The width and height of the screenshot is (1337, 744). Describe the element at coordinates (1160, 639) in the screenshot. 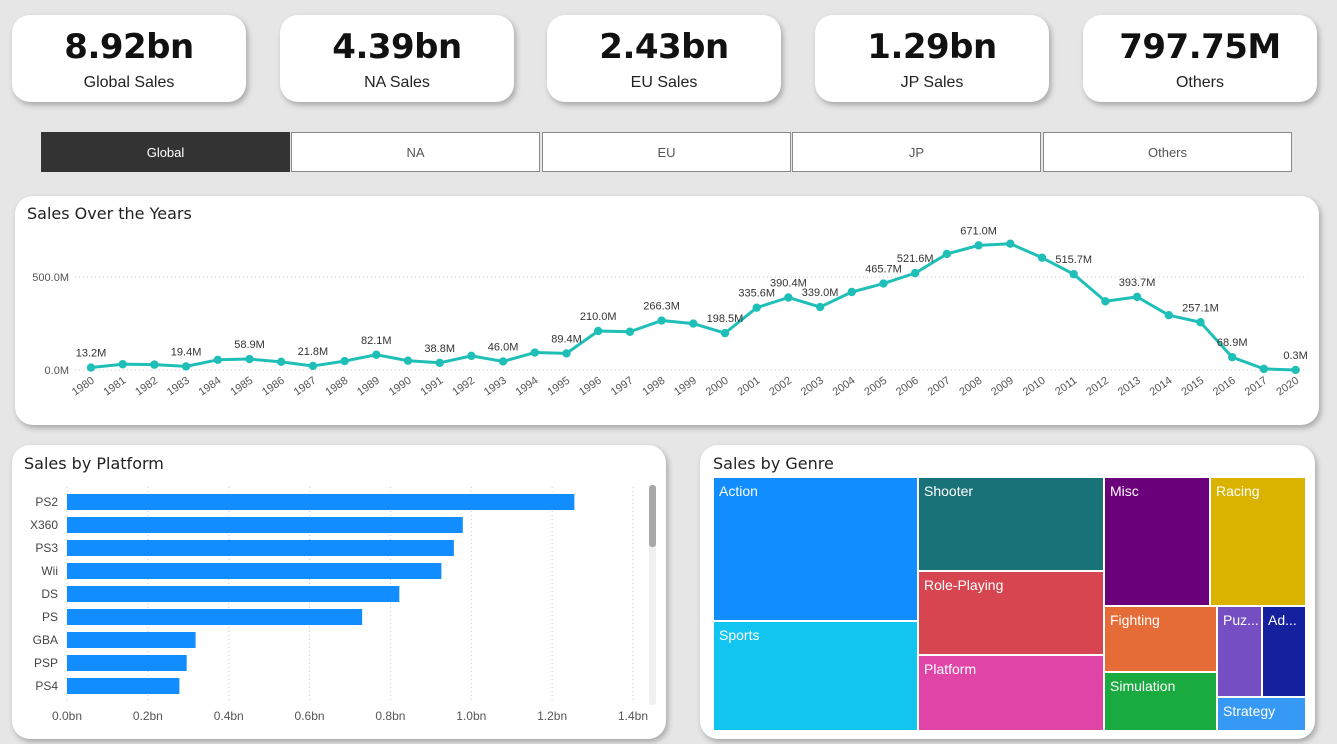

I see `treemap-cell-fighting: Fighting` at that location.